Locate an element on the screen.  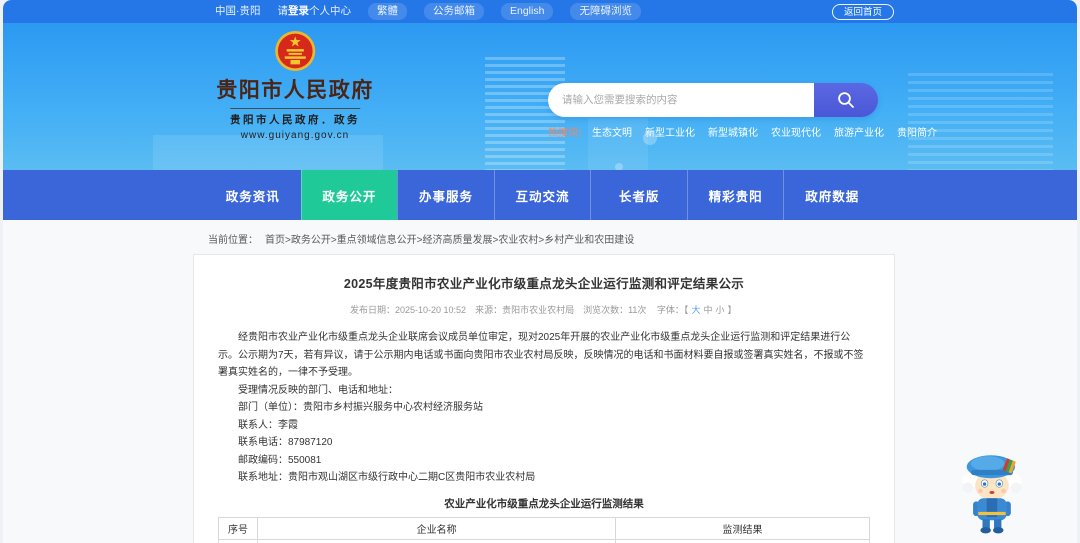
article-paragraph: 联系地址：贵阳市观山湖区市级行政中心二期C区贵阳市农业农村局 is located at coordinates (387, 477).